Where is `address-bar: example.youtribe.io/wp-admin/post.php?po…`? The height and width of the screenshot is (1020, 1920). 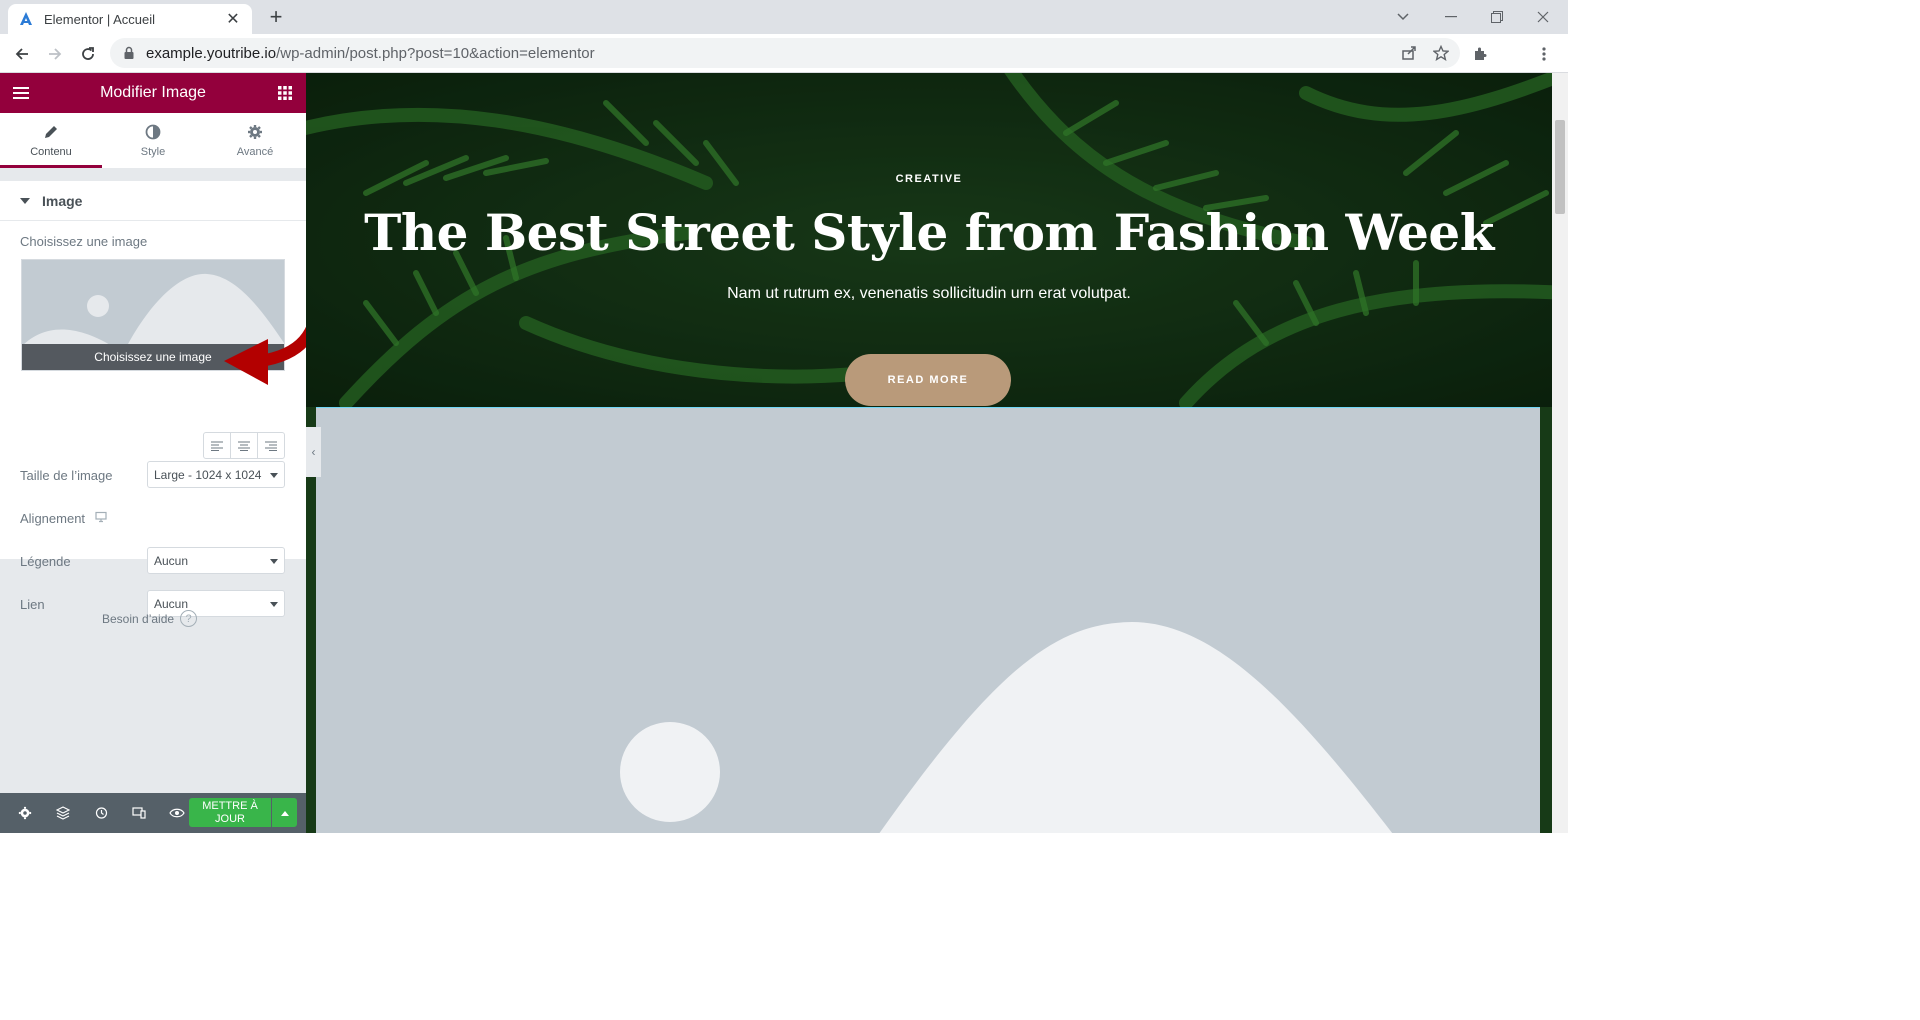
address-bar: example.youtribe.io/wp-admin/post.php?po… is located at coordinates (785, 53).